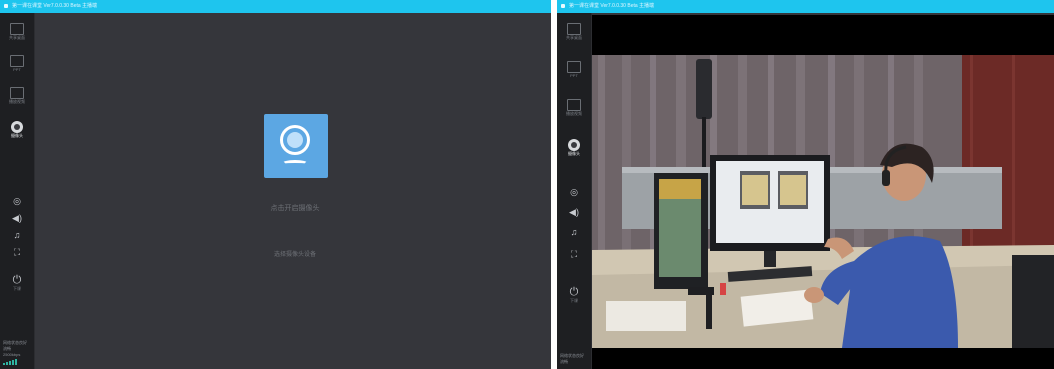  Describe the element at coordinates (10, 362) in the screenshot. I see `signal-bars-icon` at that location.